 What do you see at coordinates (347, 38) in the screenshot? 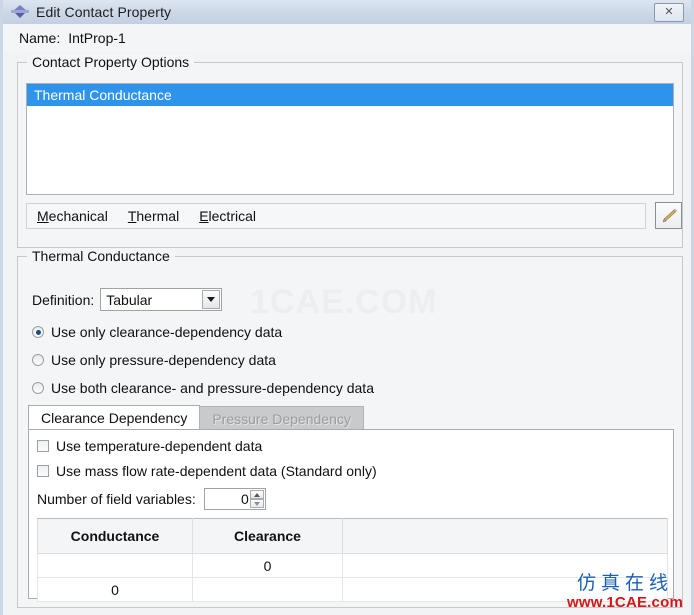
I see `name-row: Name: IntProp-1` at bounding box center [347, 38].